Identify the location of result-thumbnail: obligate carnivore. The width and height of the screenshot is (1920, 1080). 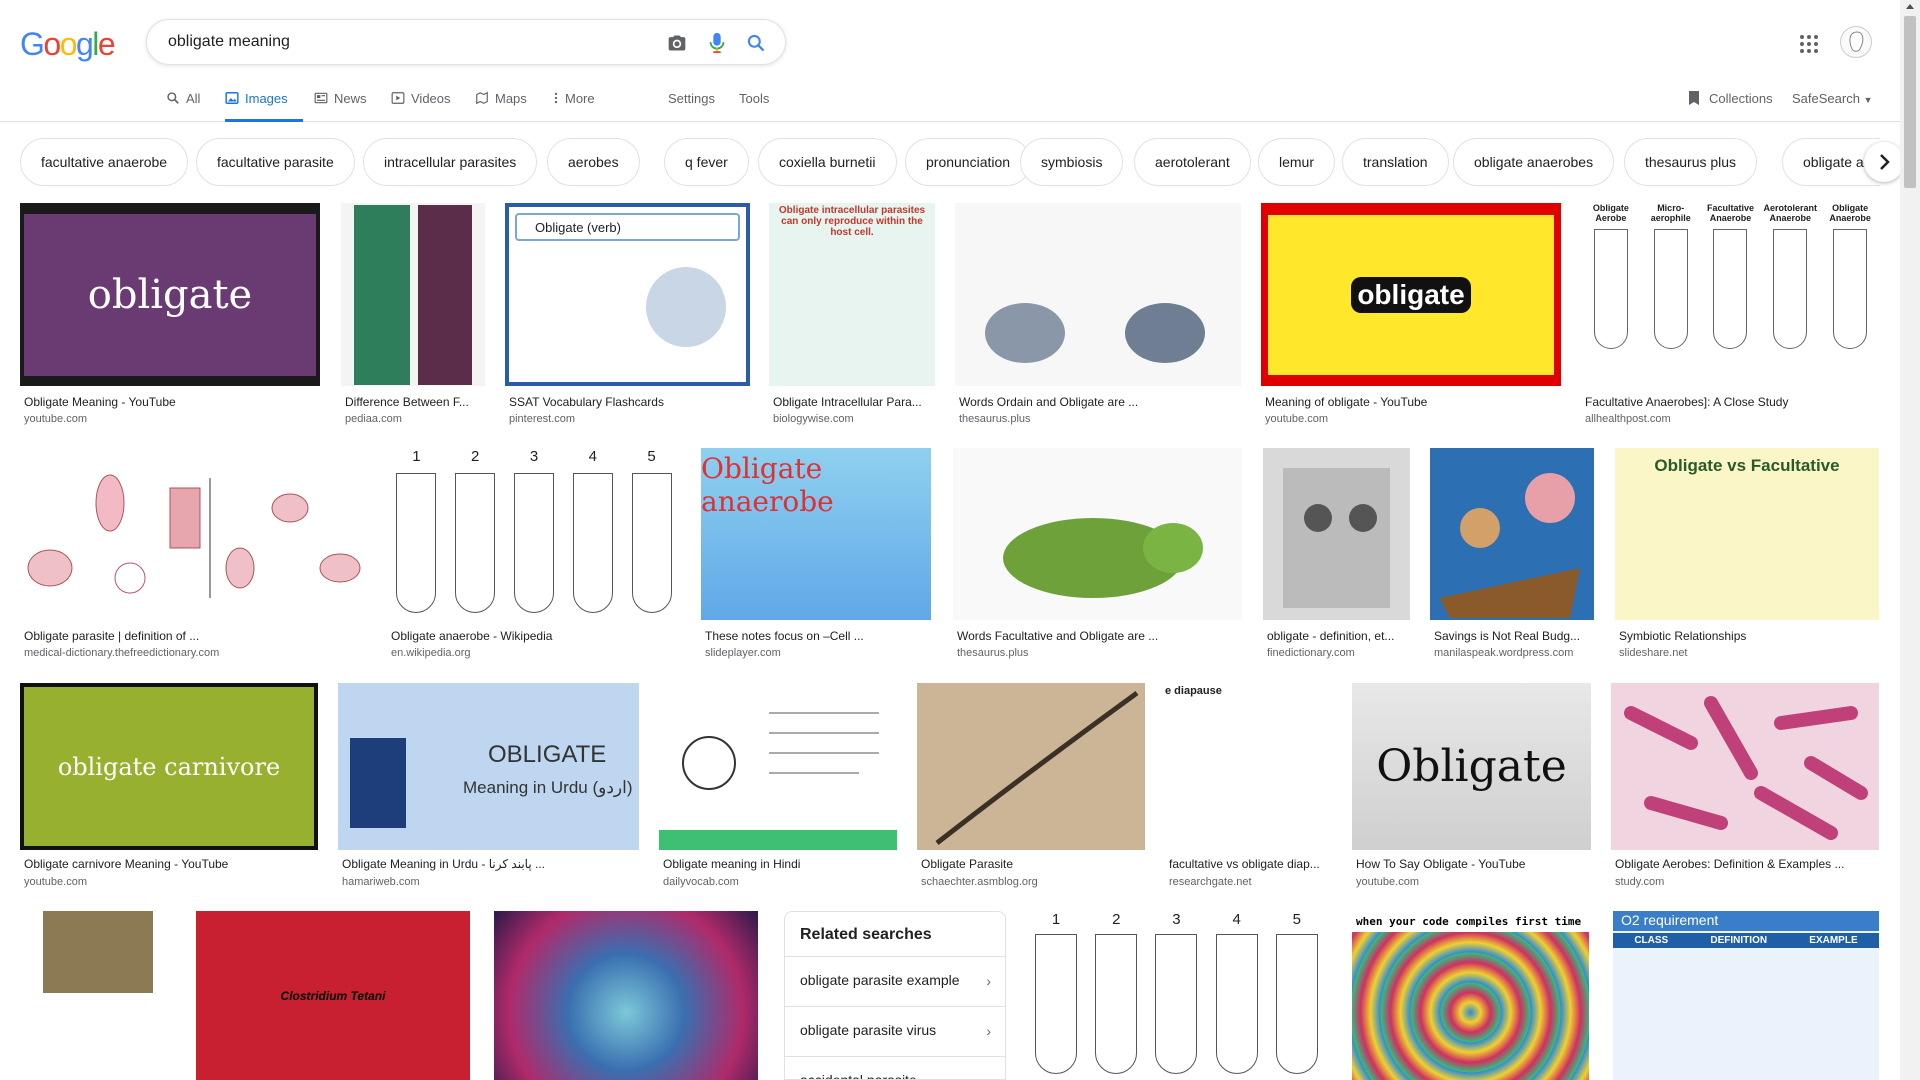
(169, 766).